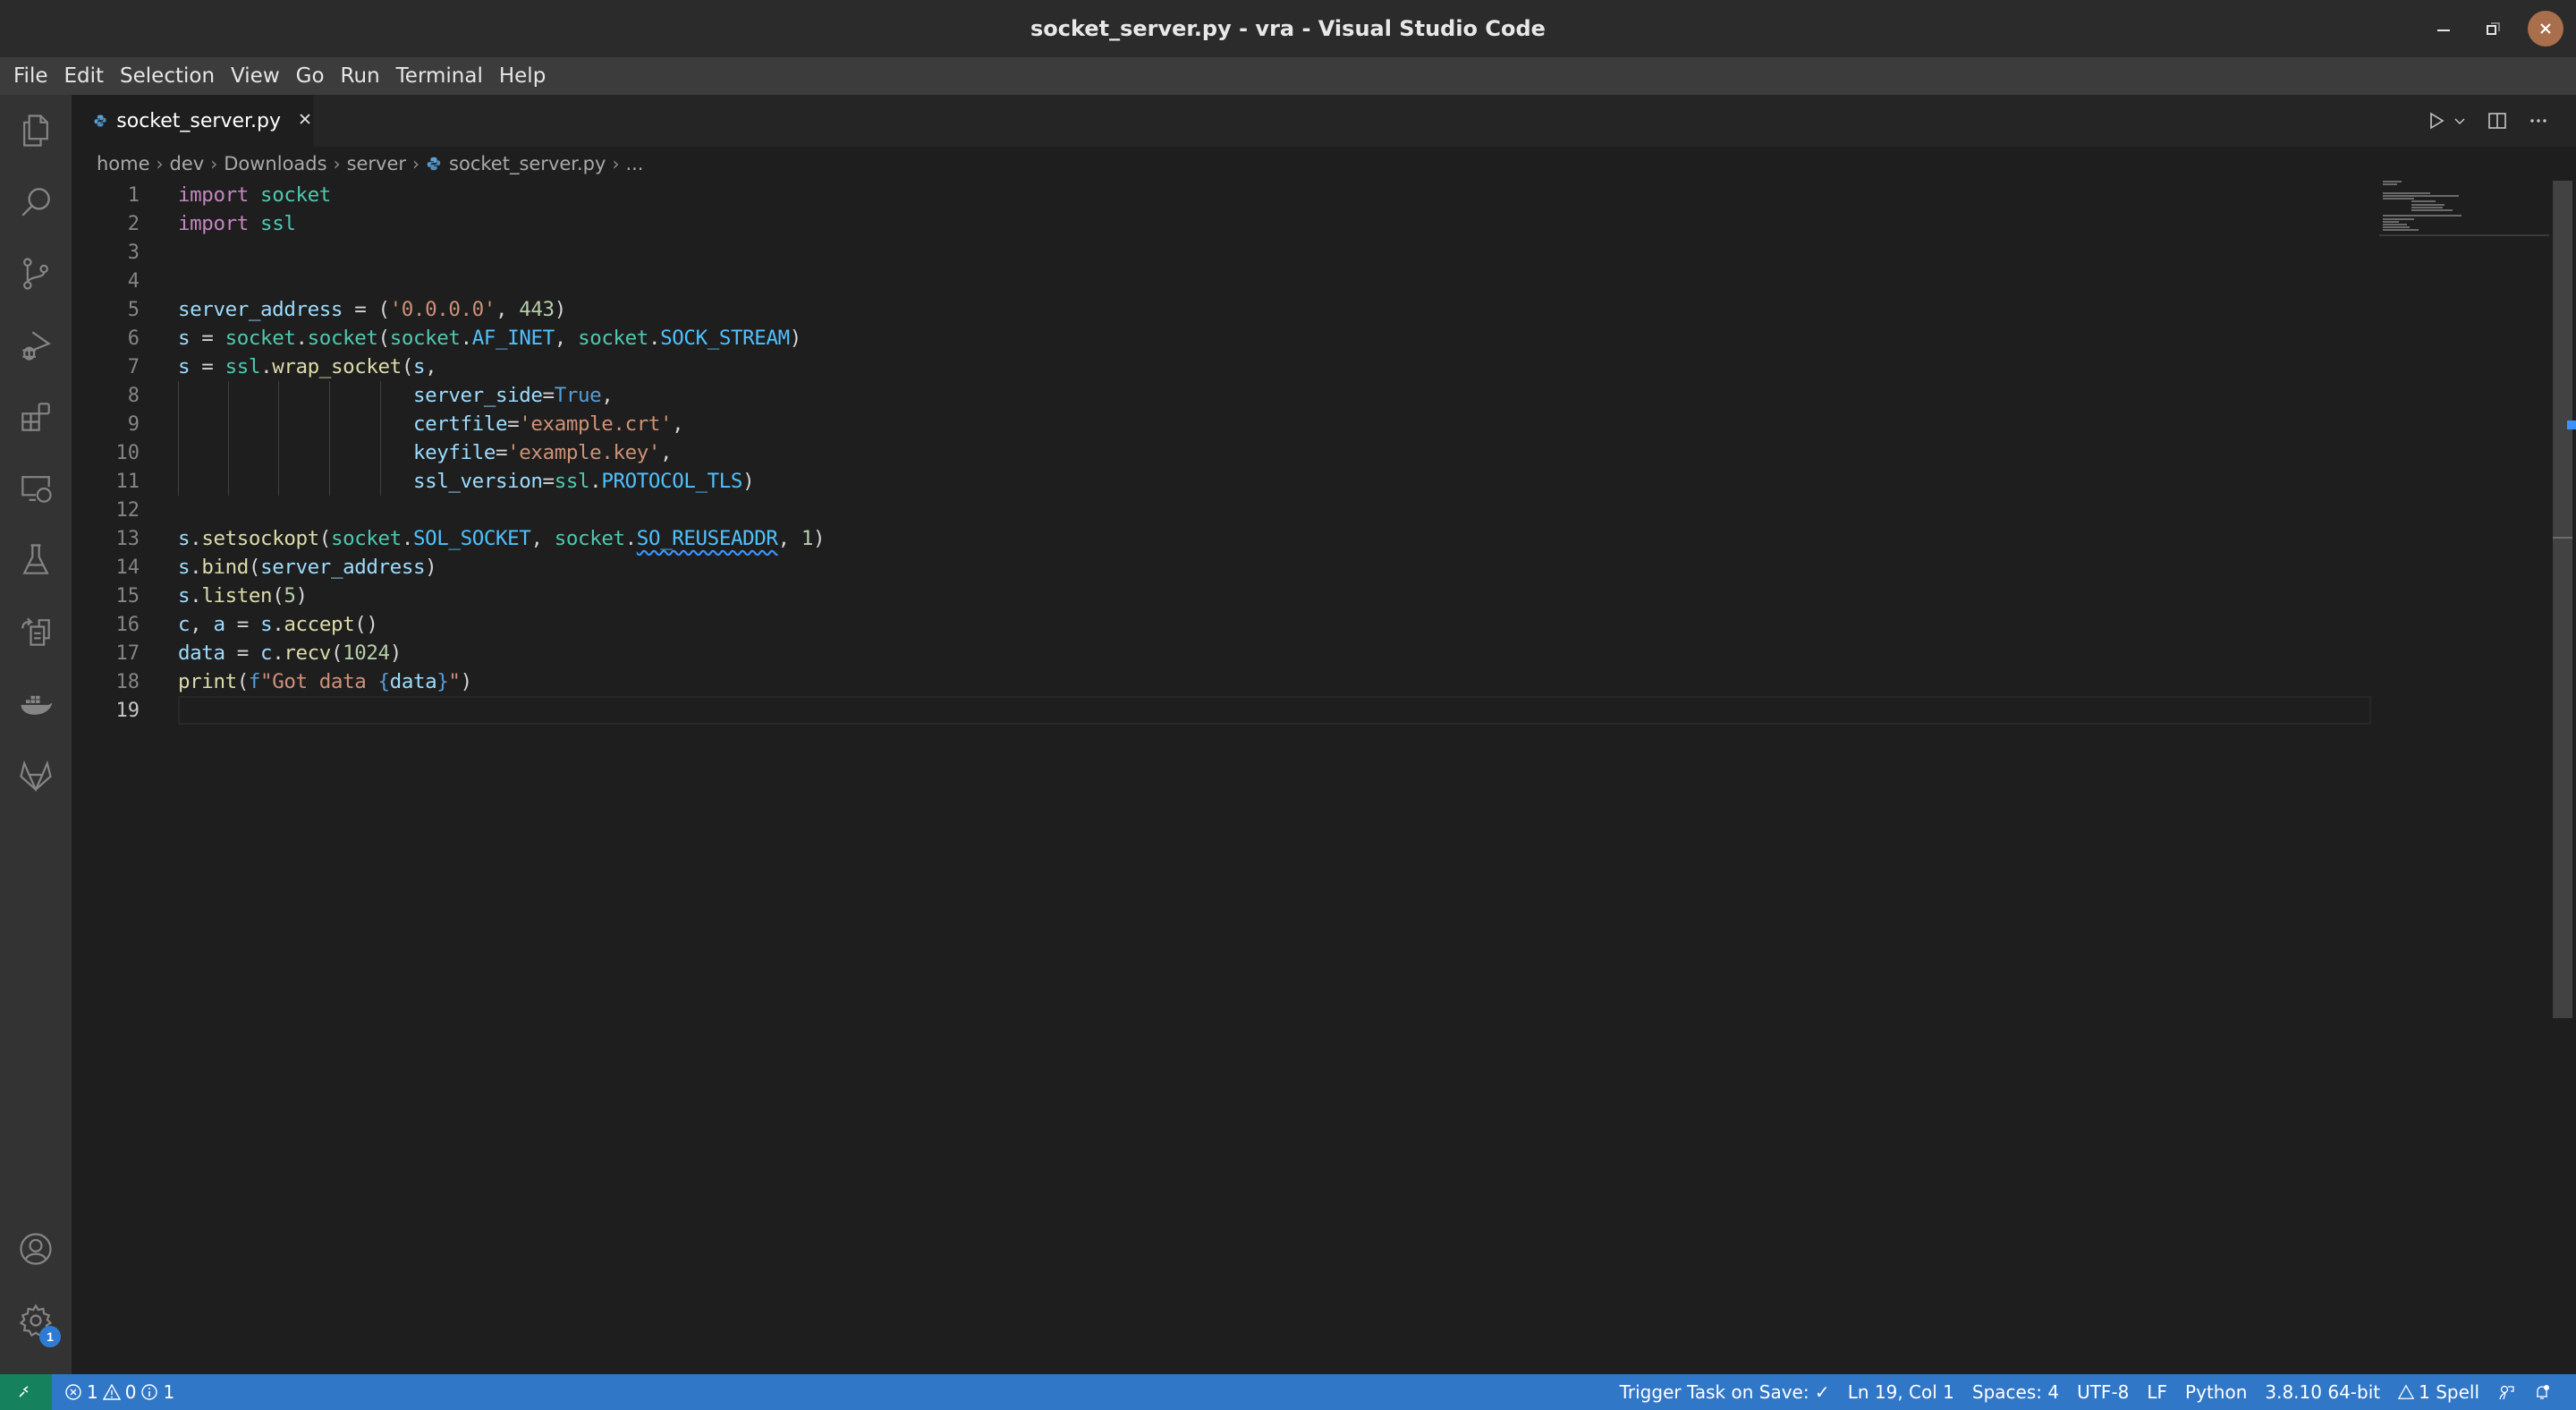  Describe the element at coordinates (1221, 424) in the screenshot. I see `code-line: 9 certfile='example.crt',` at that location.